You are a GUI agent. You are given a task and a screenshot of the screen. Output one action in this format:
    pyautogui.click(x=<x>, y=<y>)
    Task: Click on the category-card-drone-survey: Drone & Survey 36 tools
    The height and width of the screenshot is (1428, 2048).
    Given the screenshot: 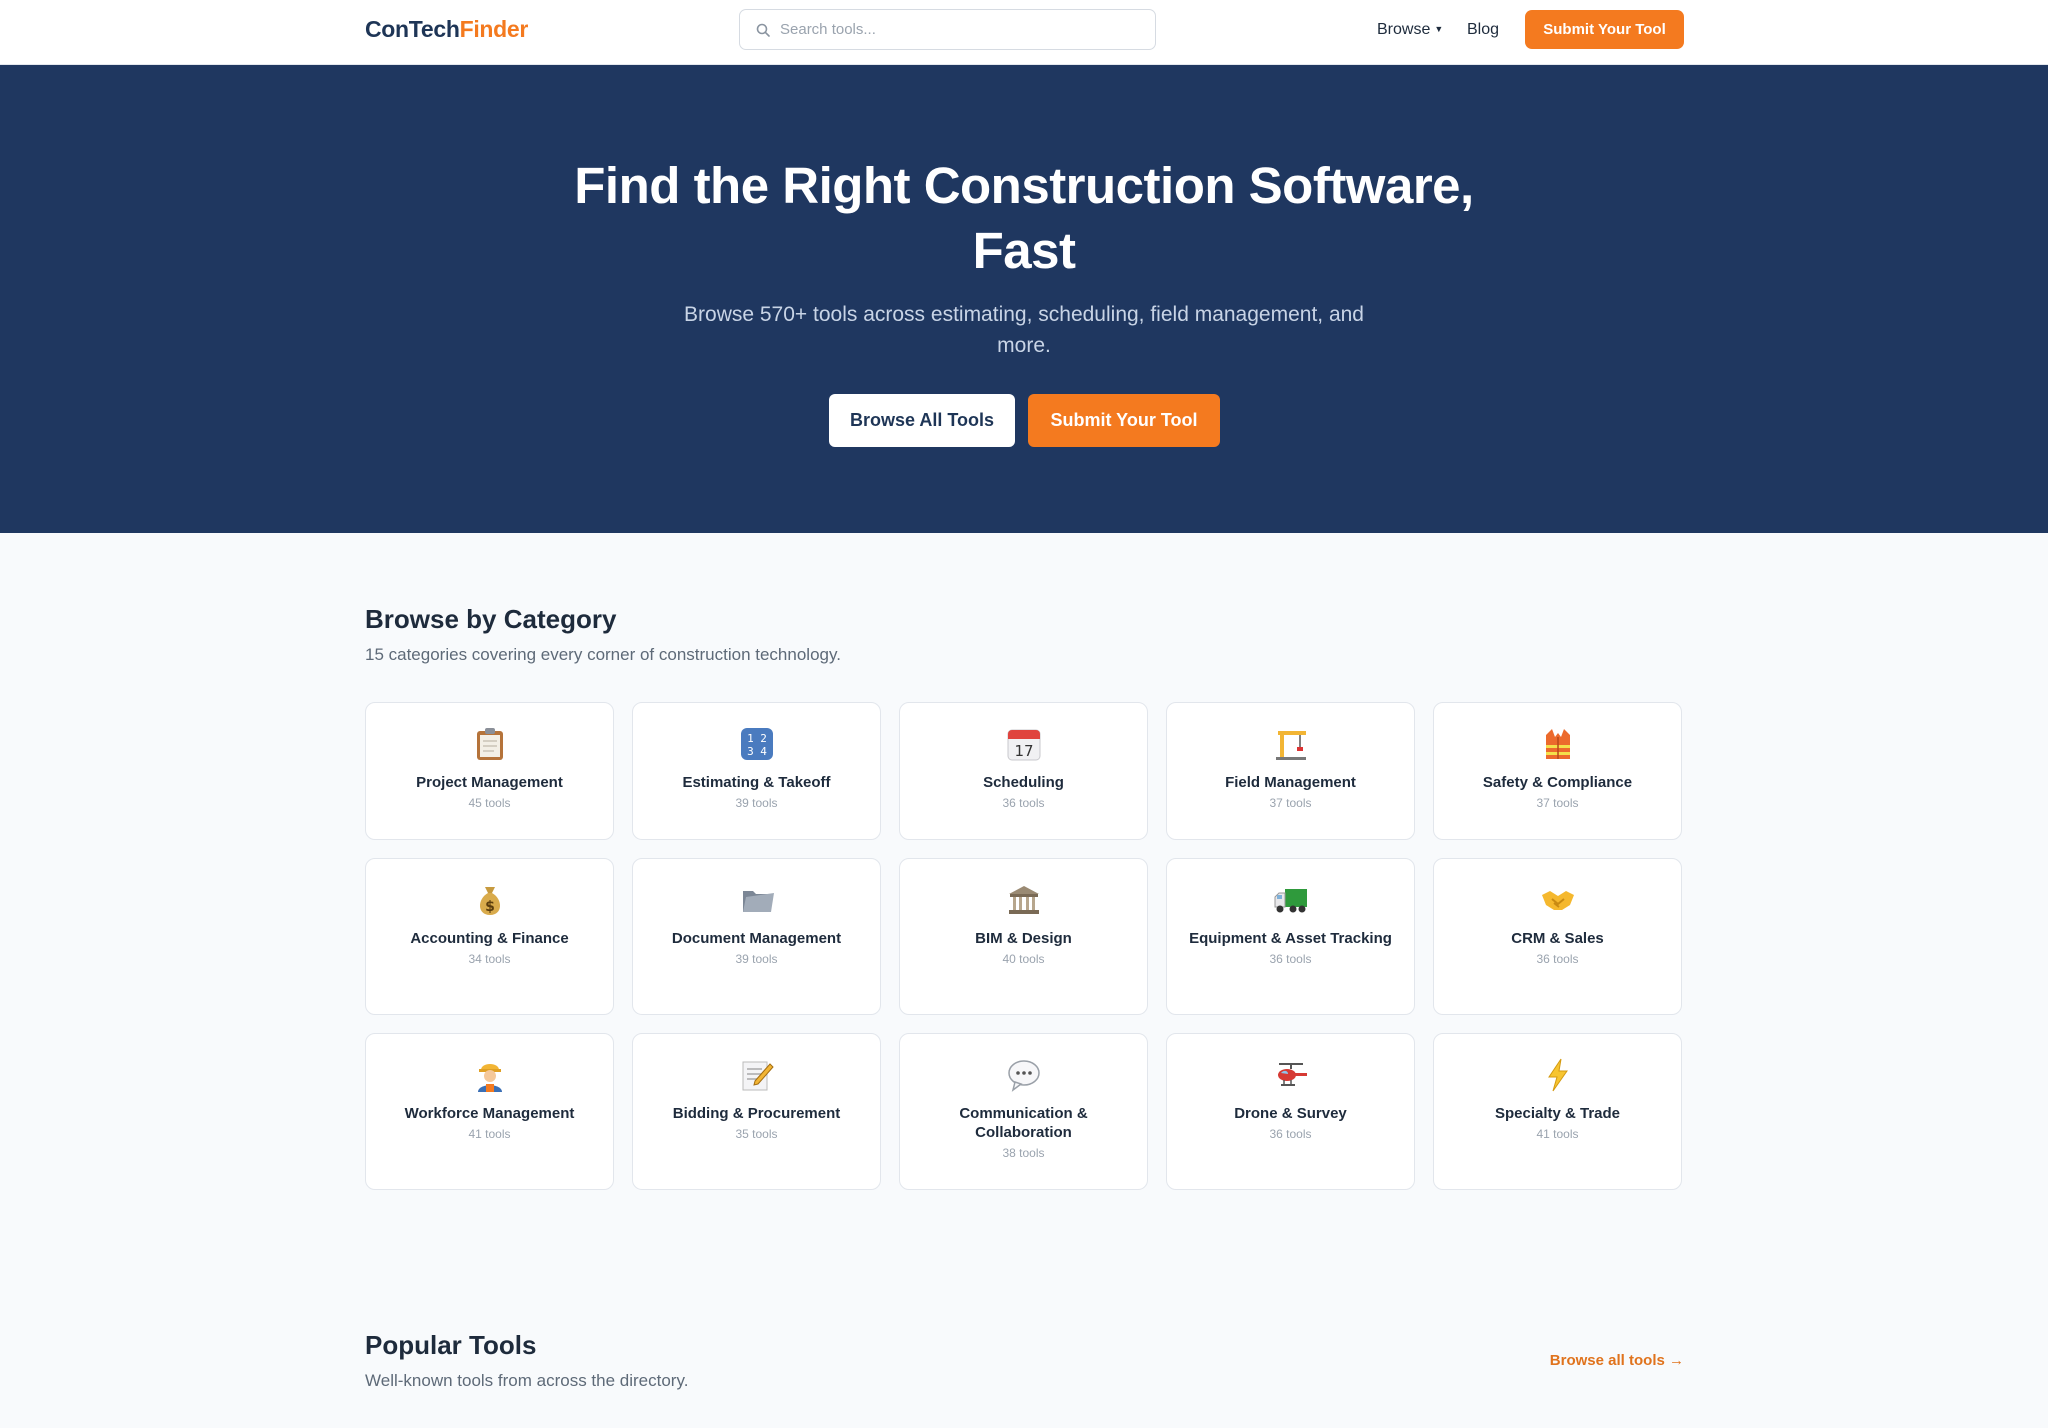 What is the action you would take?
    pyautogui.click(x=1290, y=1111)
    